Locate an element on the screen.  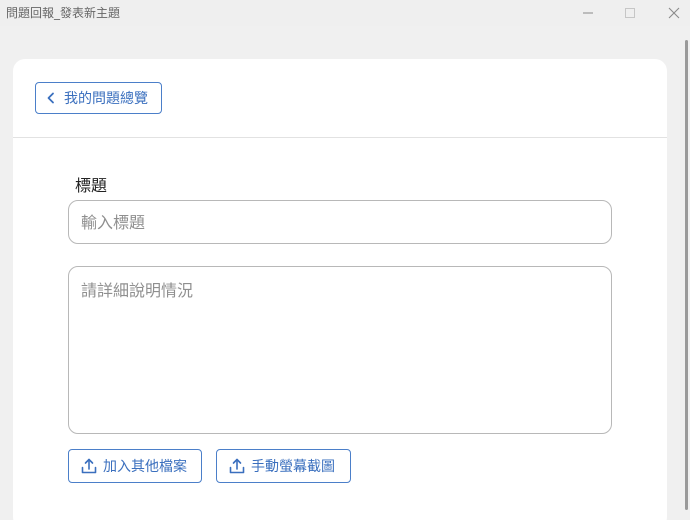
window-title: 問題回報_發表新主題 is located at coordinates (63, 13).